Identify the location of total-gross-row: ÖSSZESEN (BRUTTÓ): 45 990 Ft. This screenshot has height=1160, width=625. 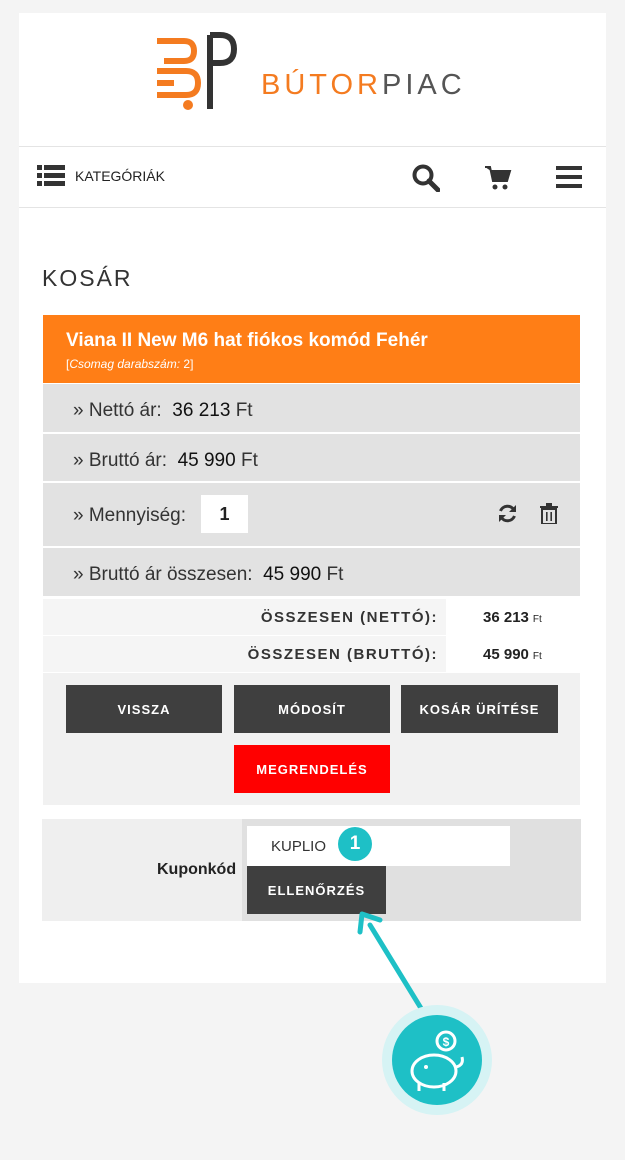
(311, 654).